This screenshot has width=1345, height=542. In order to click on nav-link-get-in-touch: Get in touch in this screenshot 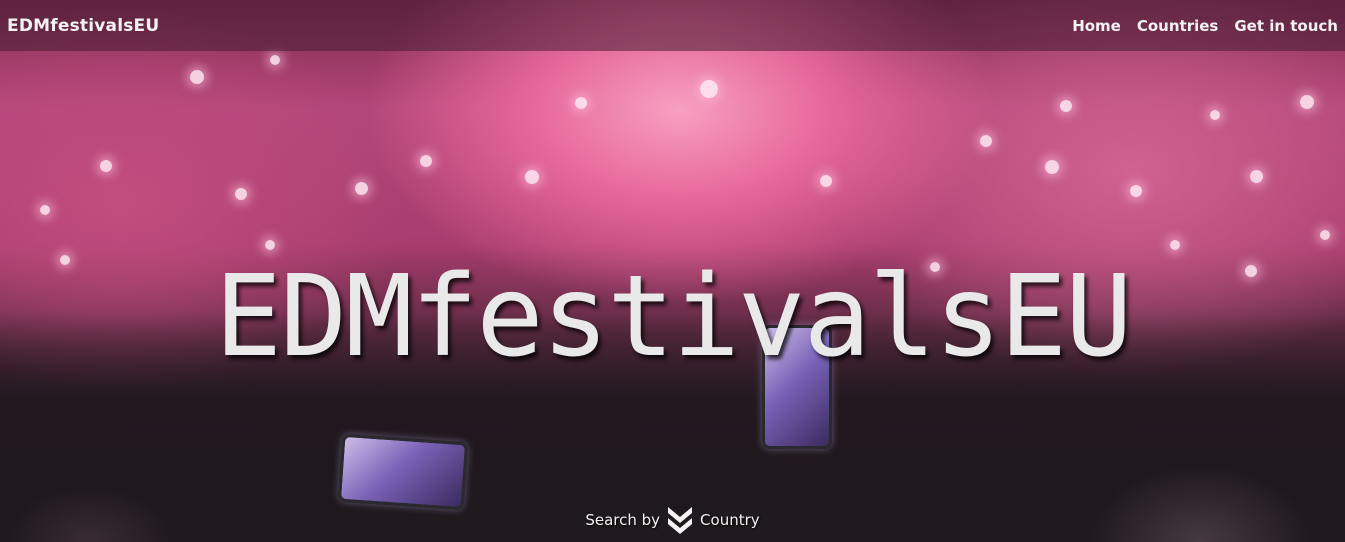, I will do `click(1286, 26)`.